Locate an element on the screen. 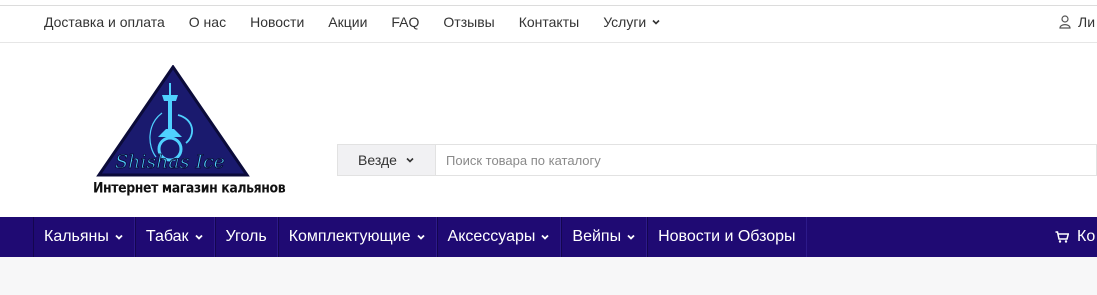  cart-icon is located at coordinates (1062, 237).